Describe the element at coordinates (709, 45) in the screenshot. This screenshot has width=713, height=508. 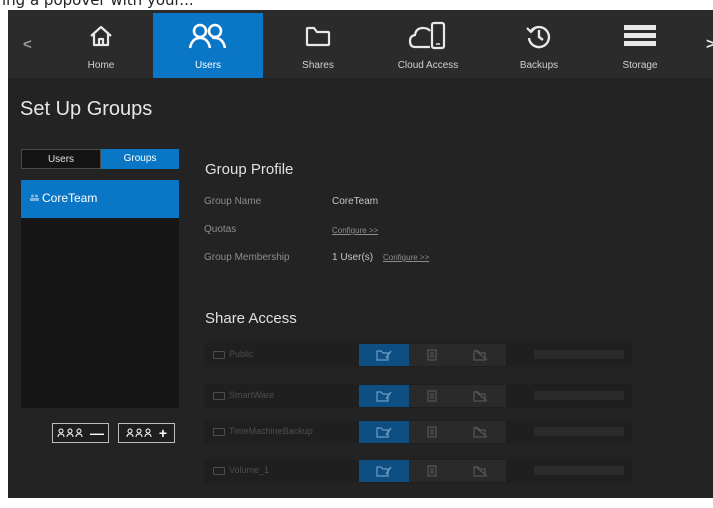
I see `nav-next-arrow: >` at that location.